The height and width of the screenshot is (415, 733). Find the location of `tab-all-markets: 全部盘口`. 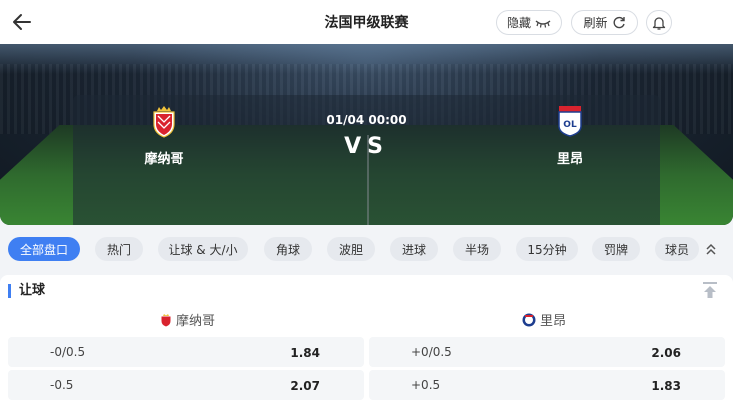

tab-all-markets: 全部盘口 is located at coordinates (44, 249).